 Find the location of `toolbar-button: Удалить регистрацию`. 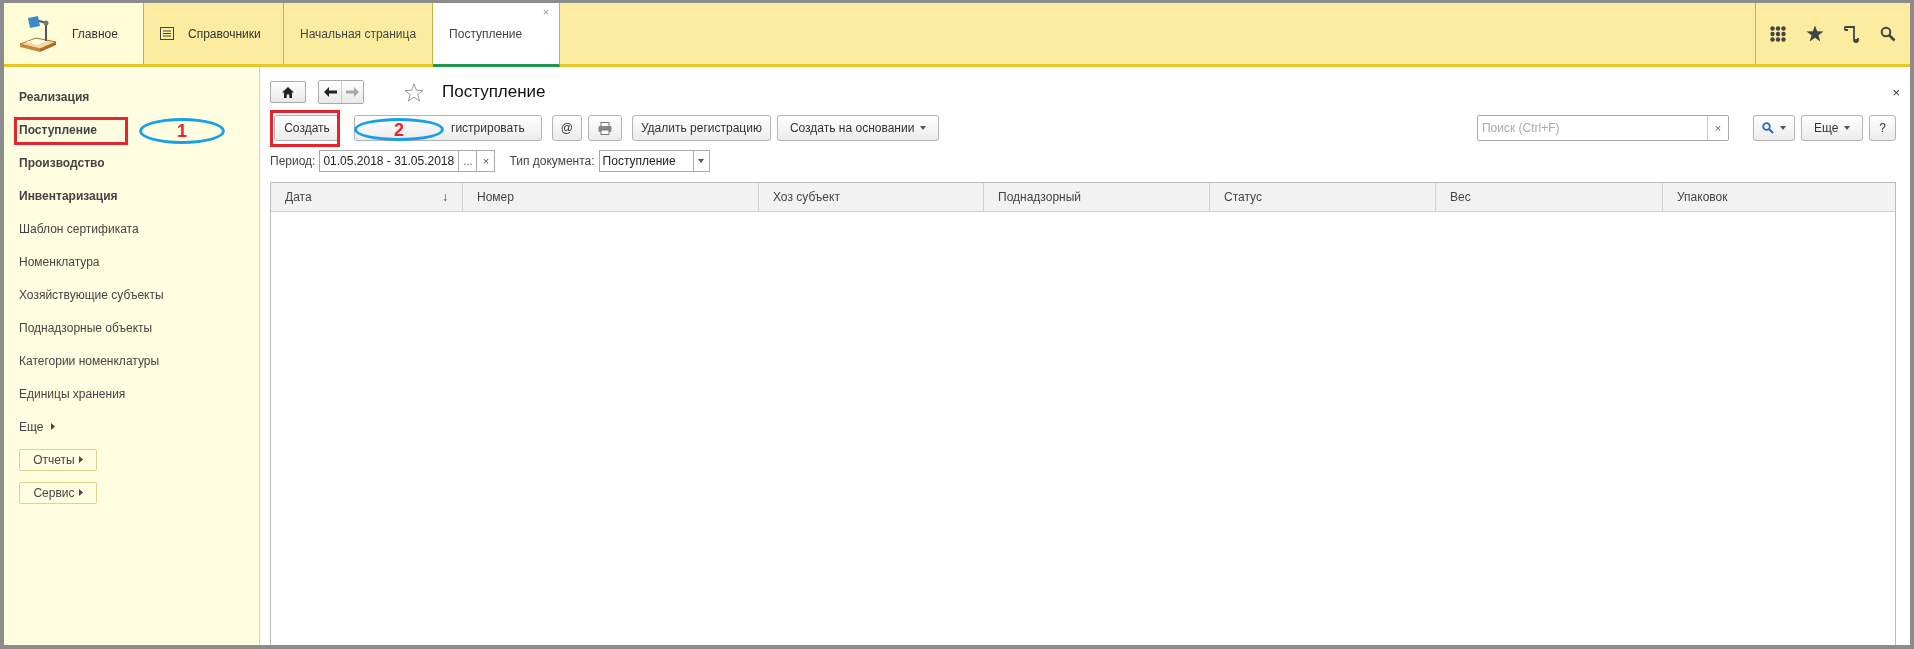

toolbar-button: Удалить регистрацию is located at coordinates (701, 128).